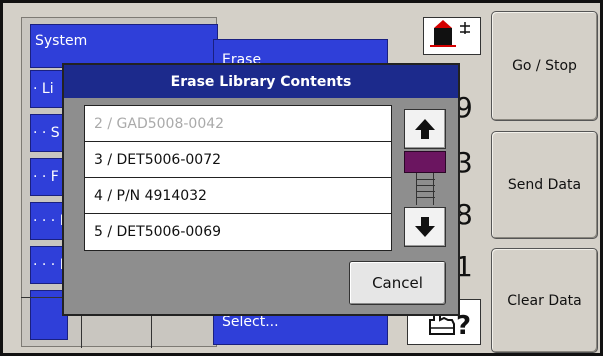 The image size is (603, 356). Describe the element at coordinates (238, 160) in the screenshot. I see `library-item: 3 / DET5006-0072` at that location.